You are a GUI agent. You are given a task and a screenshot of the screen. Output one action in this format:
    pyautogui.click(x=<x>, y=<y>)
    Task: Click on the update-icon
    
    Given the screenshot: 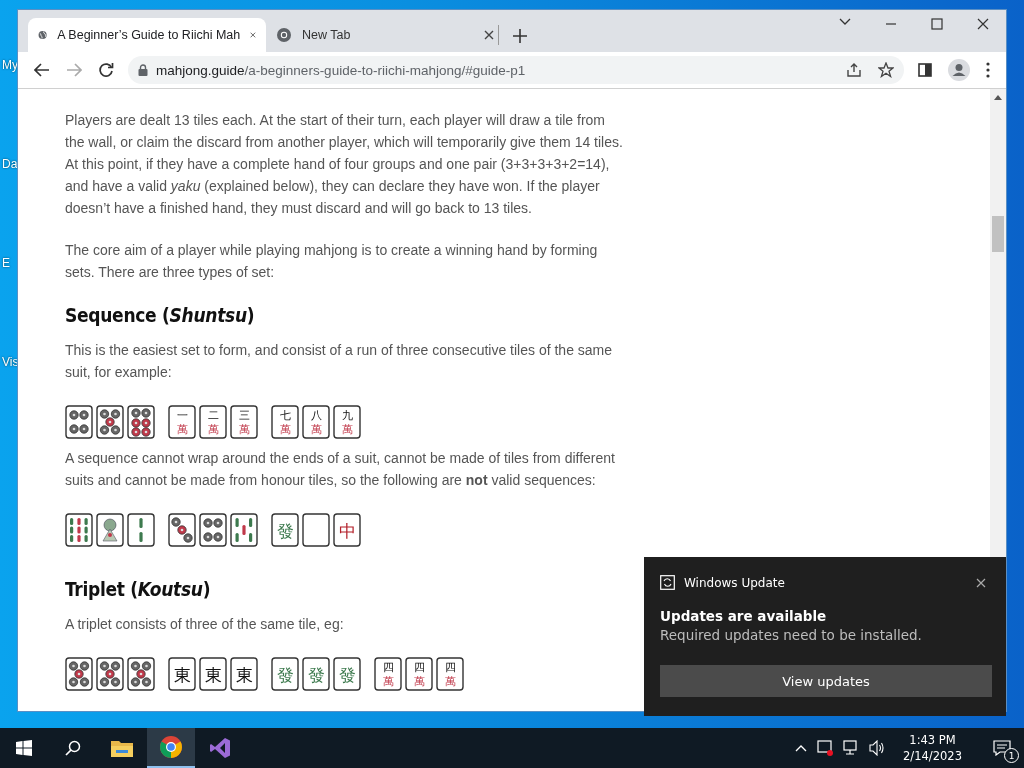 What is the action you would take?
    pyautogui.click(x=667, y=582)
    